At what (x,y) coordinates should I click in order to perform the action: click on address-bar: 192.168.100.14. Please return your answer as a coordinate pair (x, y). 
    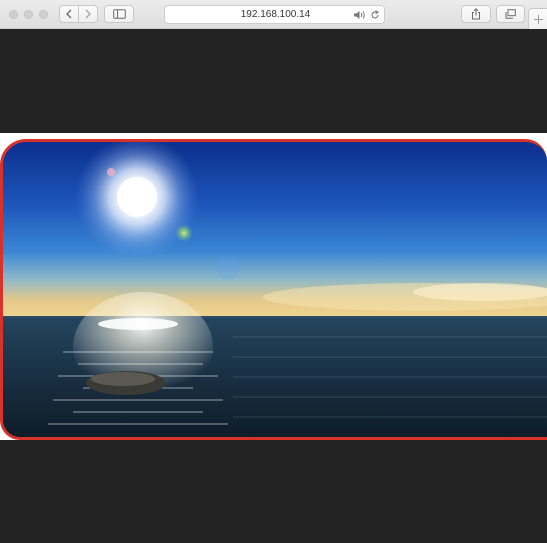
    Looking at the image, I should click on (274, 14).